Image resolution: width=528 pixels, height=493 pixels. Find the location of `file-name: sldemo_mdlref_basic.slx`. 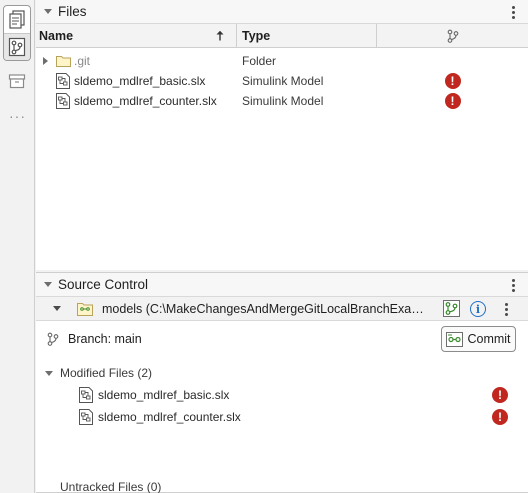

file-name: sldemo_mdlref_basic.slx is located at coordinates (140, 81).